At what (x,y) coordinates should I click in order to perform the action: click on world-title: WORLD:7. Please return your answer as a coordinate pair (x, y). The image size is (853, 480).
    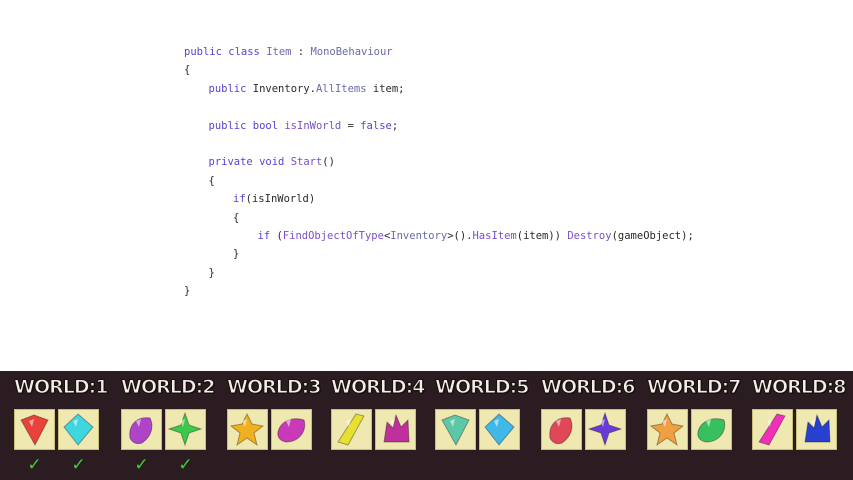
    Looking at the image, I should click on (694, 387).